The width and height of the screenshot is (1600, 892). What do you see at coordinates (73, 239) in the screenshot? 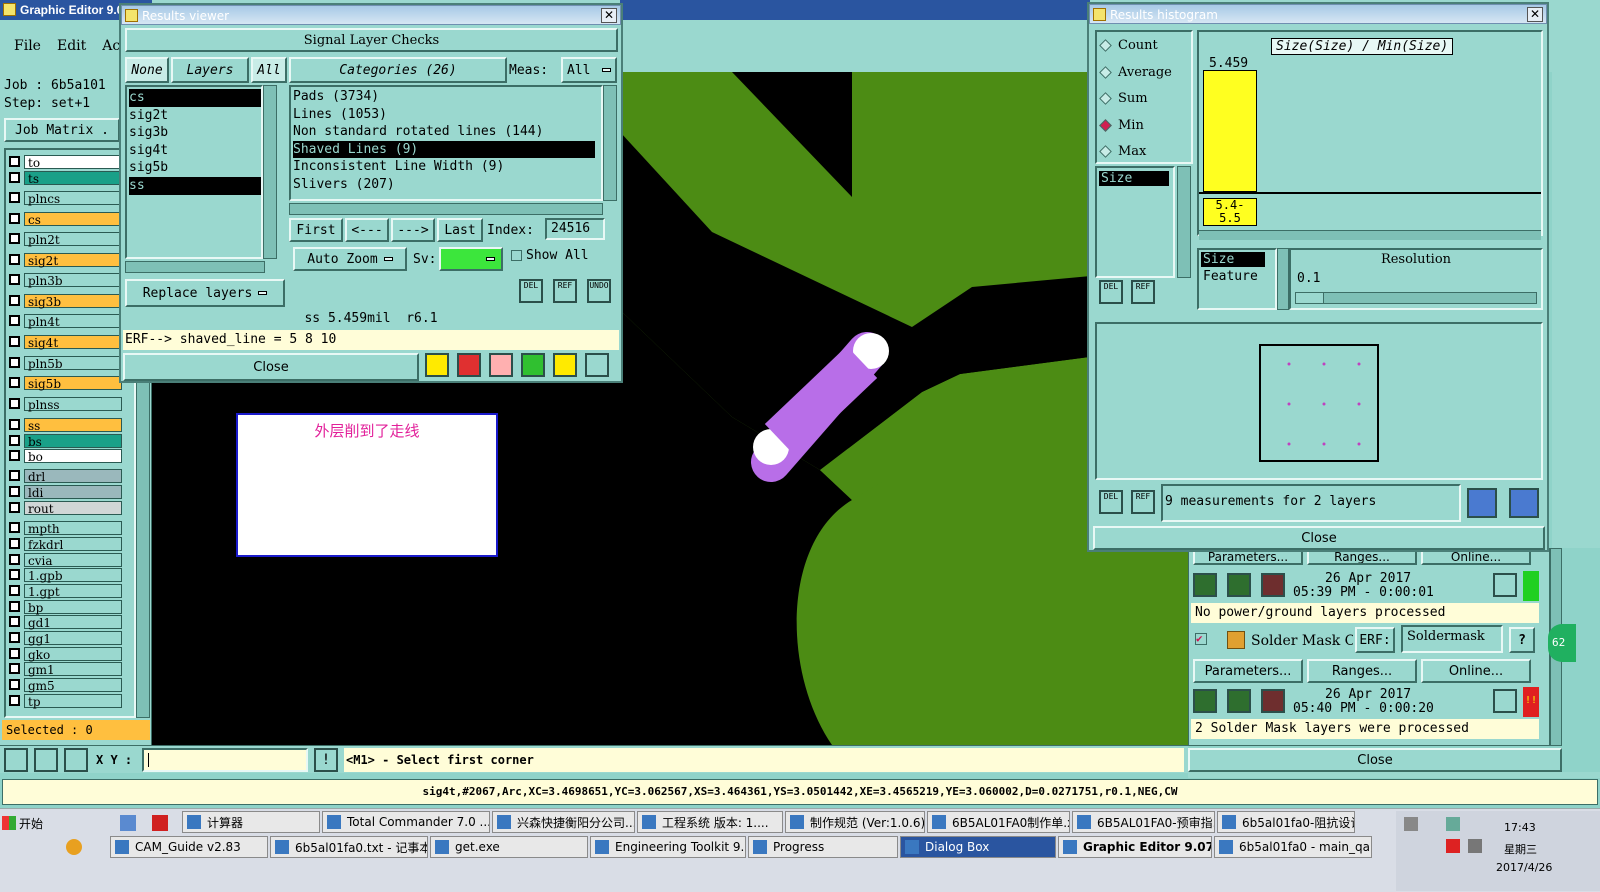
I see `layer-name: pln2t` at bounding box center [73, 239].